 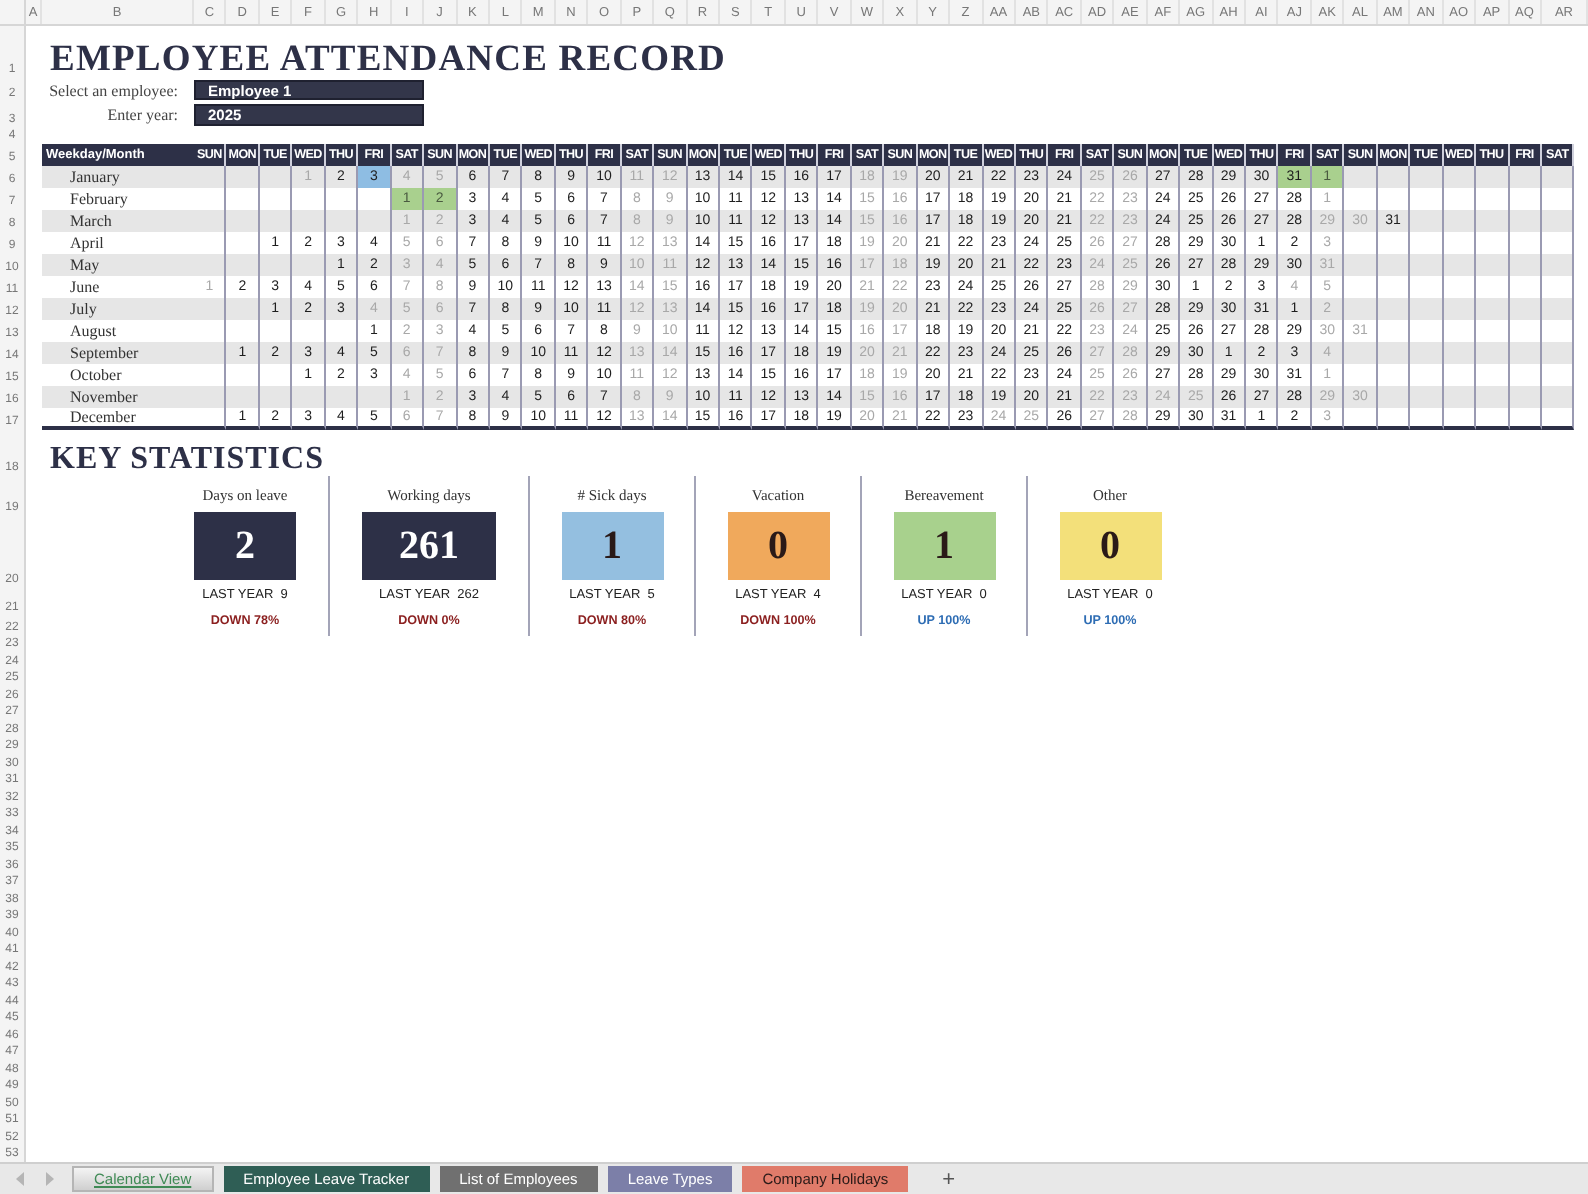 What do you see at coordinates (93, 331) in the screenshot?
I see `month-label: August` at bounding box center [93, 331].